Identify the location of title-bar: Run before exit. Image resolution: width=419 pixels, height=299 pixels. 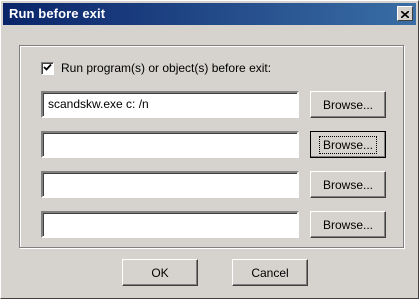
(209, 14).